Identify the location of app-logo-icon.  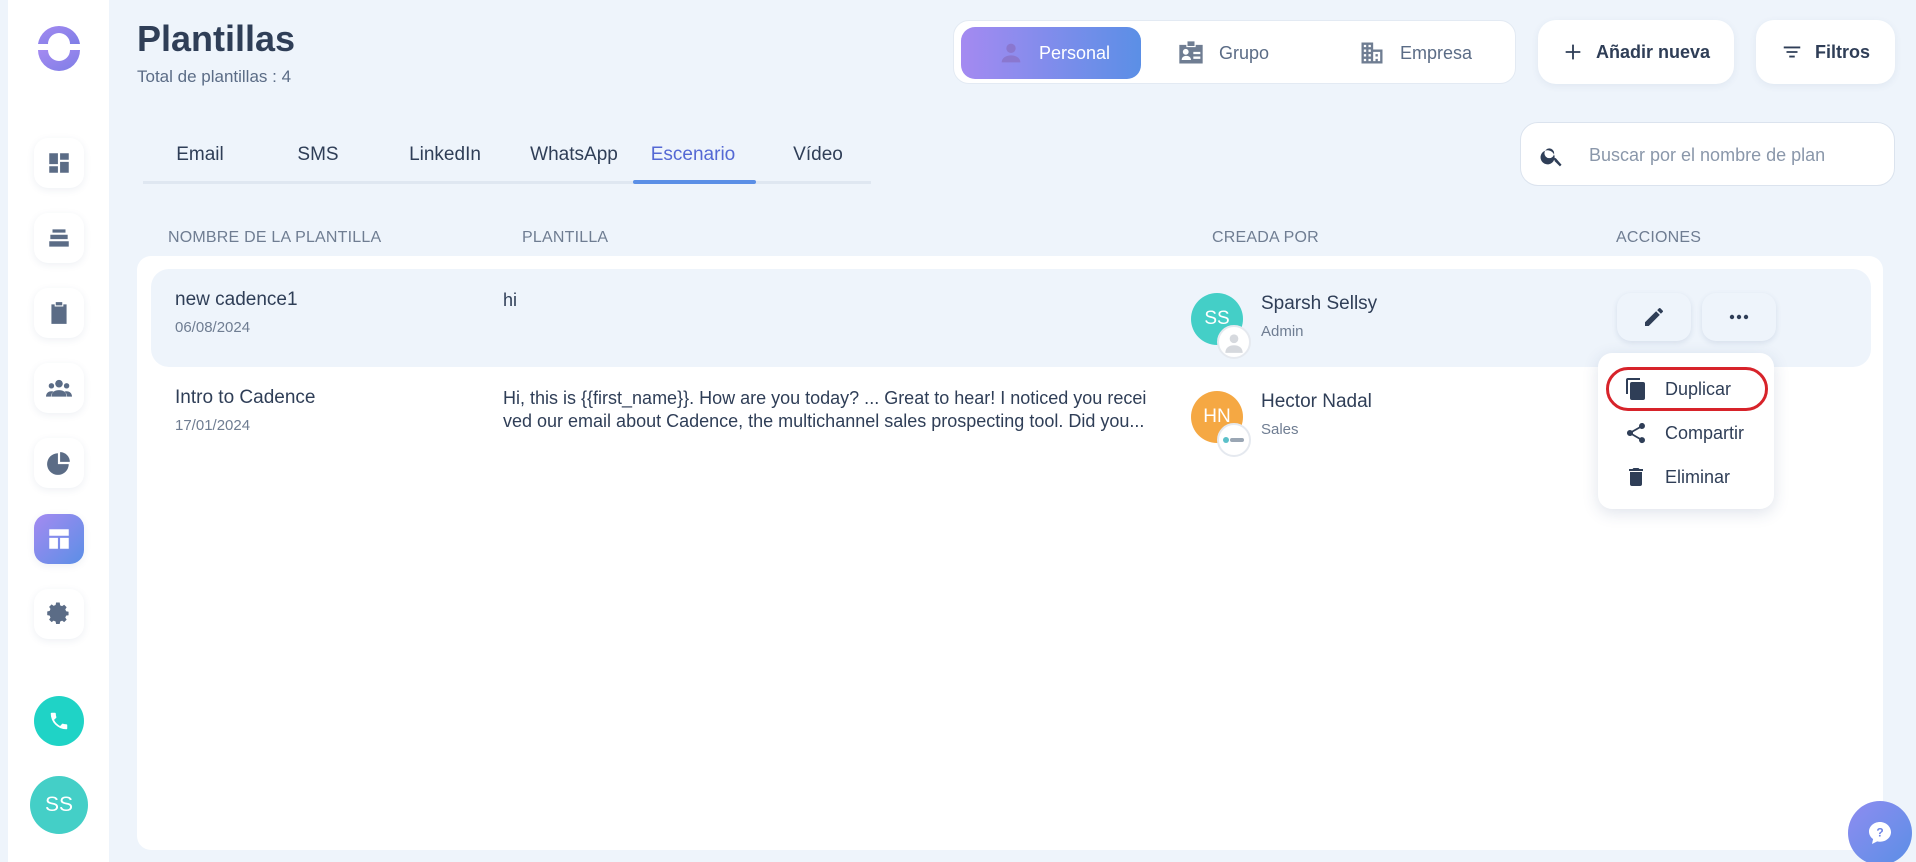
(59, 47).